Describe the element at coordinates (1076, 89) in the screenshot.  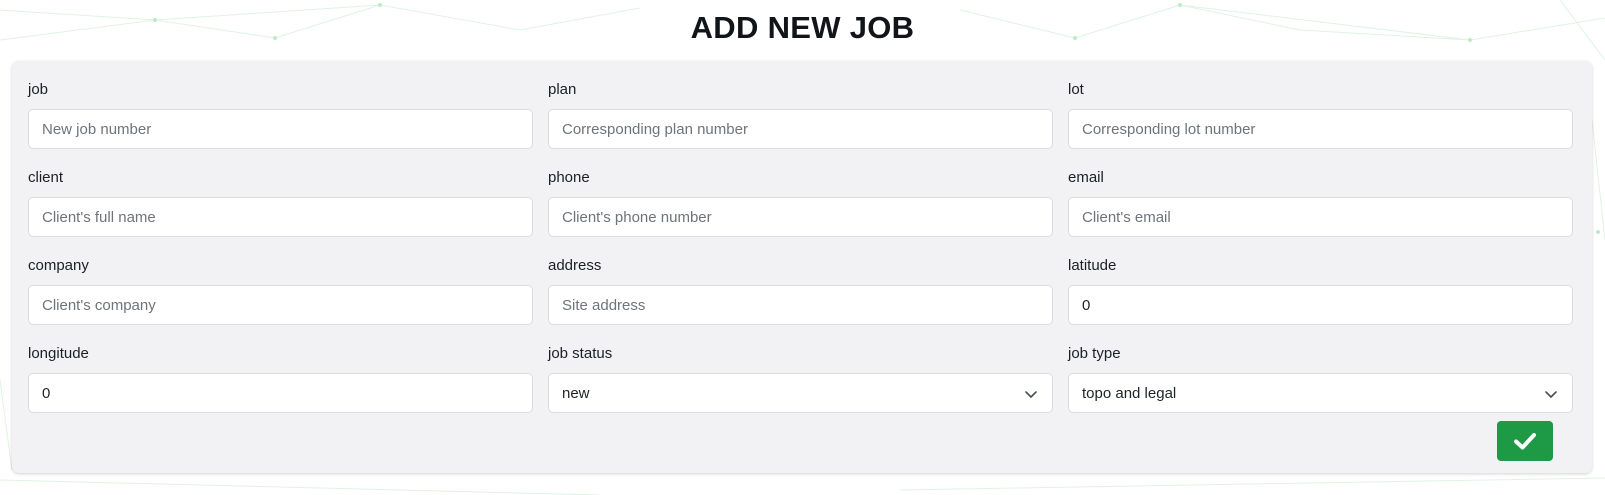
I see `field-label: lot` at that location.